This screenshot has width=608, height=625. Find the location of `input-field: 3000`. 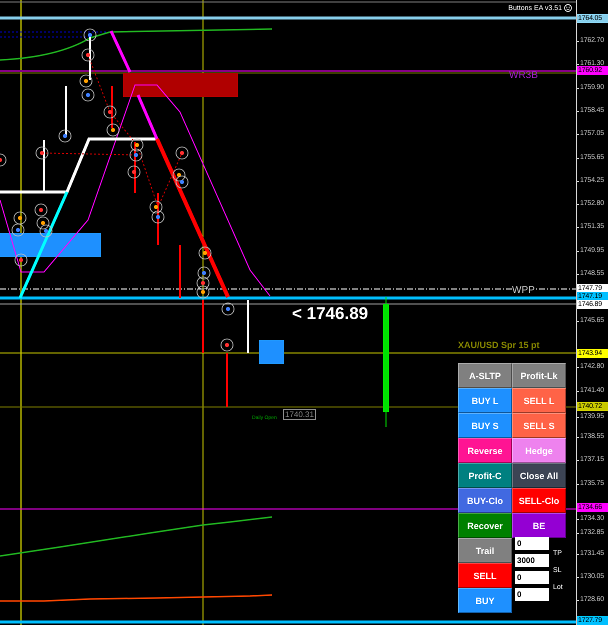

input-field: 3000 is located at coordinates (532, 560).